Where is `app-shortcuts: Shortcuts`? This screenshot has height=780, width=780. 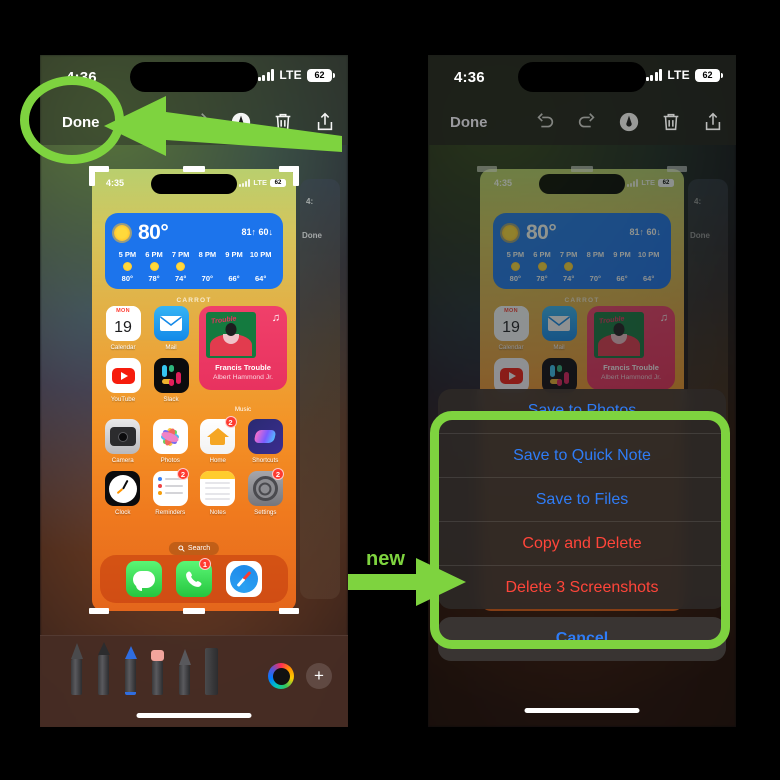 app-shortcuts: Shortcuts is located at coordinates (266, 441).